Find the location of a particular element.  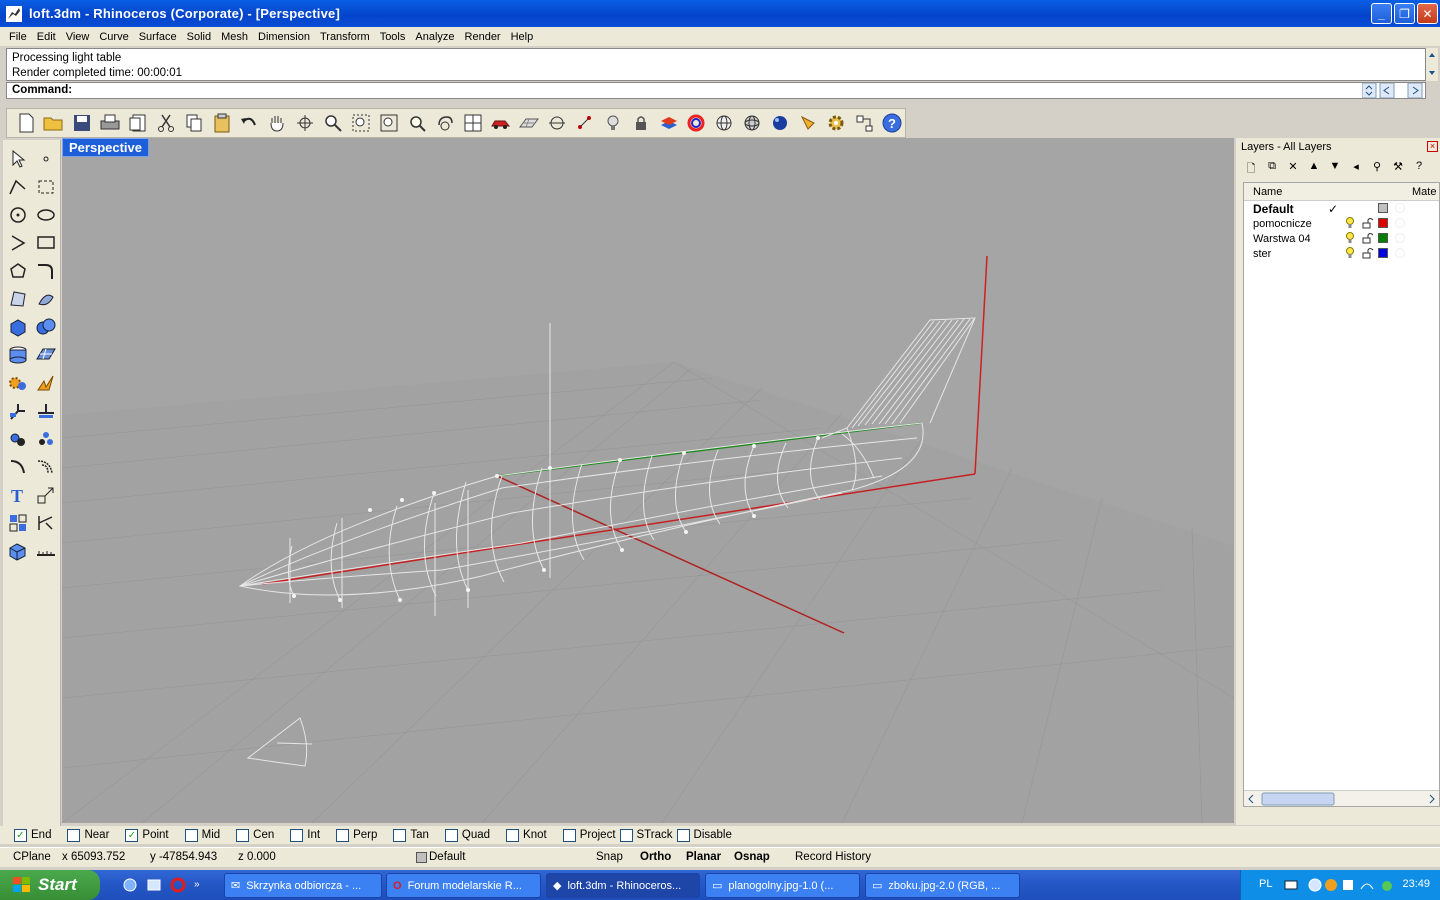

options-icon is located at coordinates (864, 123).